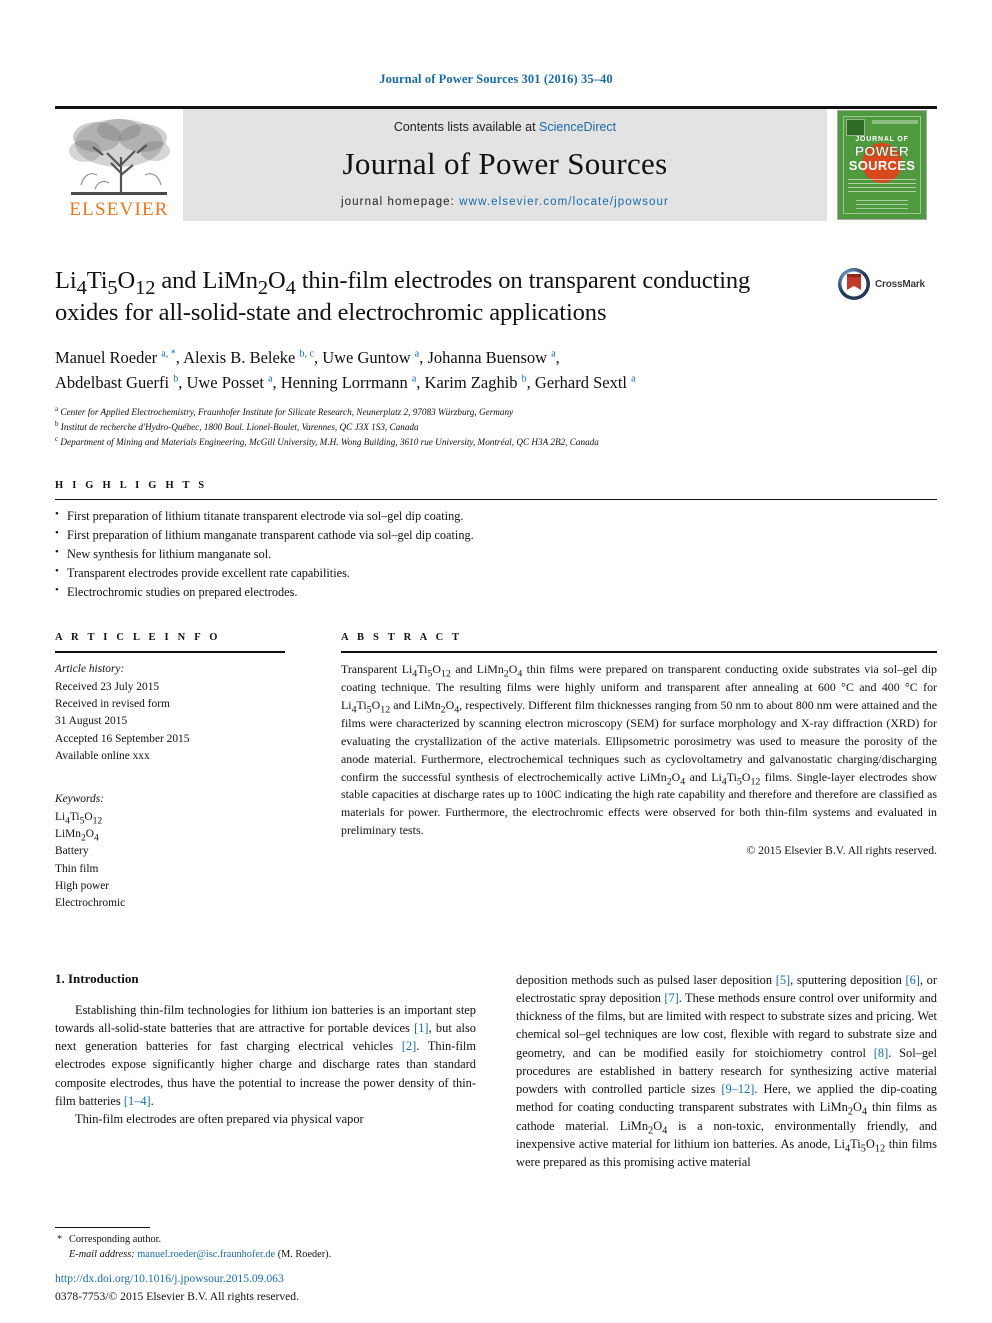  What do you see at coordinates (671, 998) in the screenshot?
I see `citation-ref: [7]` at bounding box center [671, 998].